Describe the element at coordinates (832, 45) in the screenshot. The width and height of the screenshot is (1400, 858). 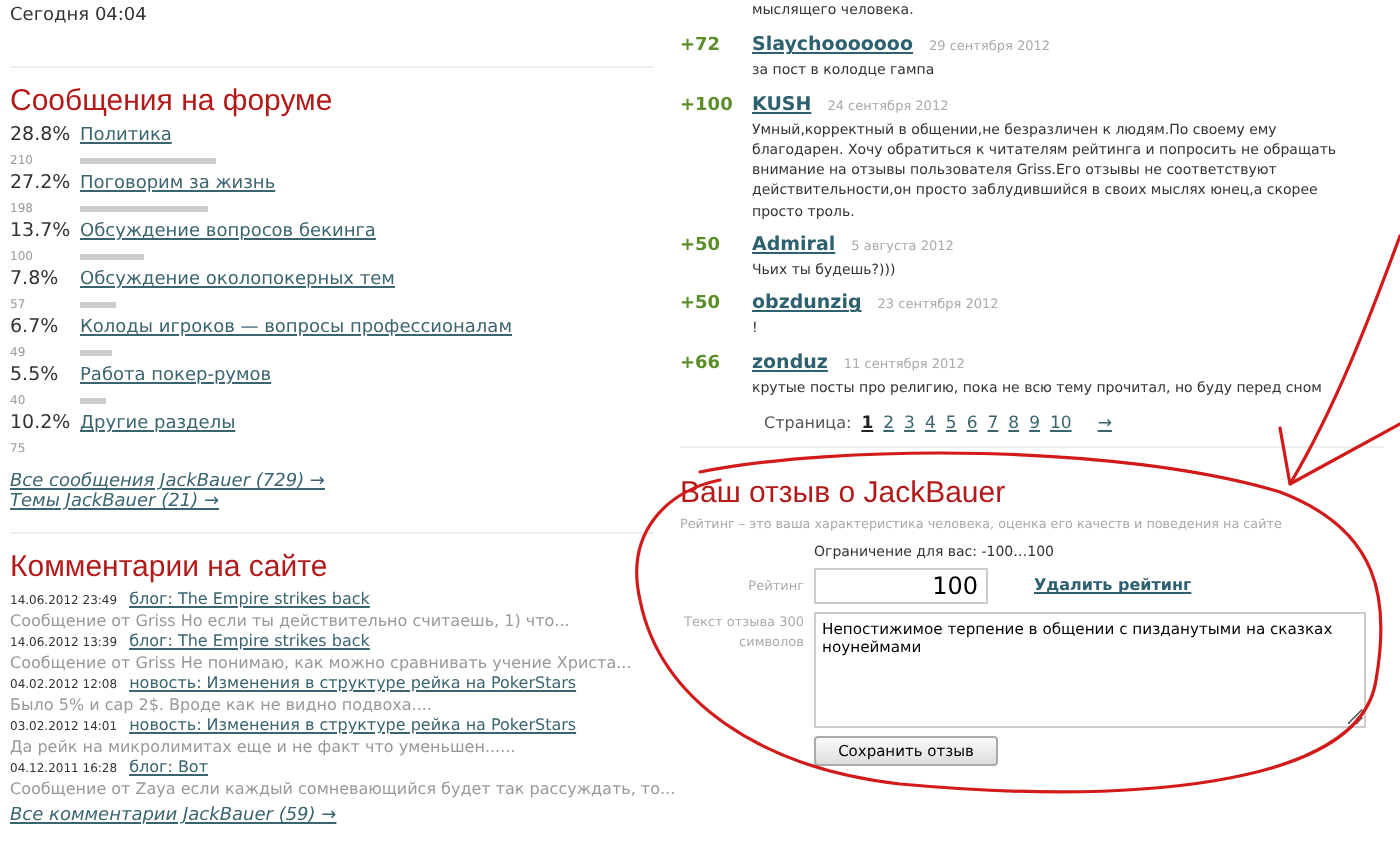
I see `author-link: Slaychooooooo` at that location.